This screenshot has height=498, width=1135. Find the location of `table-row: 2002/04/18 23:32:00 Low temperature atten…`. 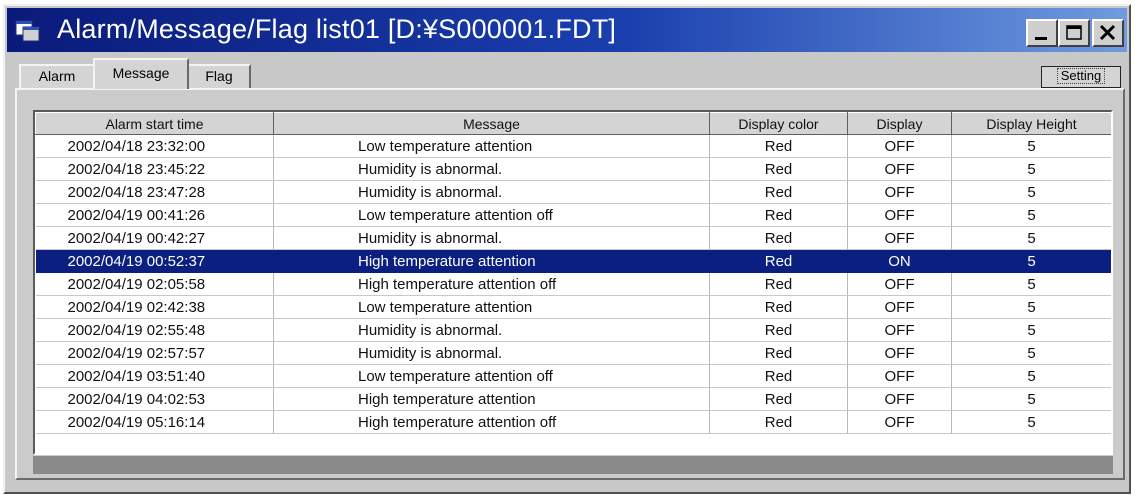

table-row: 2002/04/18 23:32:00 Low temperature atten… is located at coordinates (573, 146).